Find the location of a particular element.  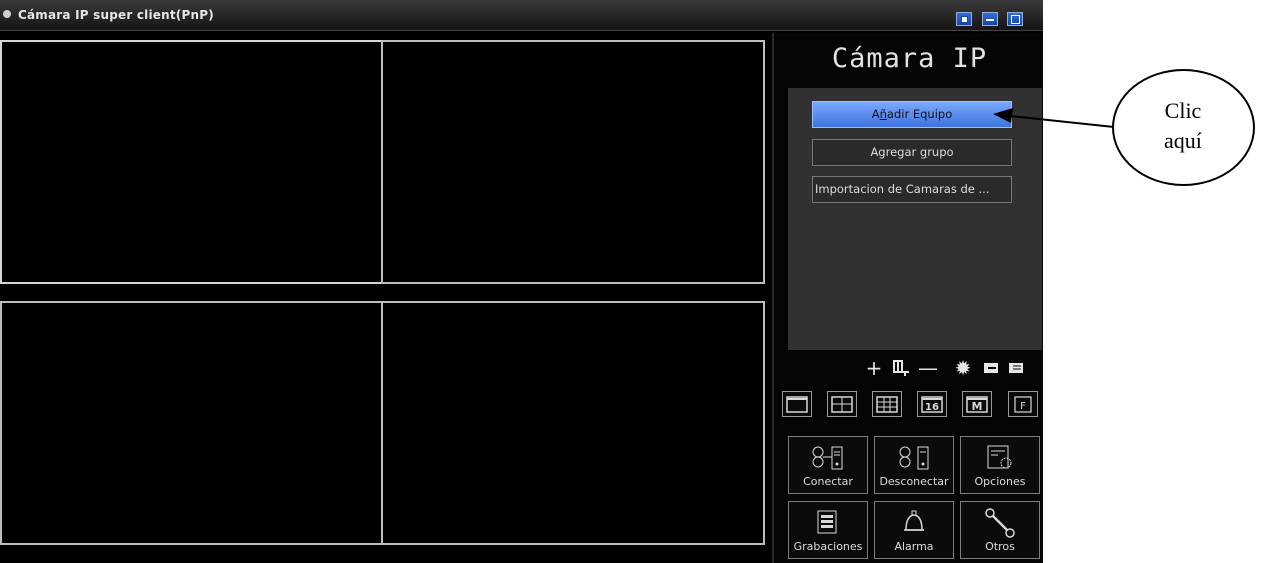

annotation-arrow is located at coordinates (1054, 118).